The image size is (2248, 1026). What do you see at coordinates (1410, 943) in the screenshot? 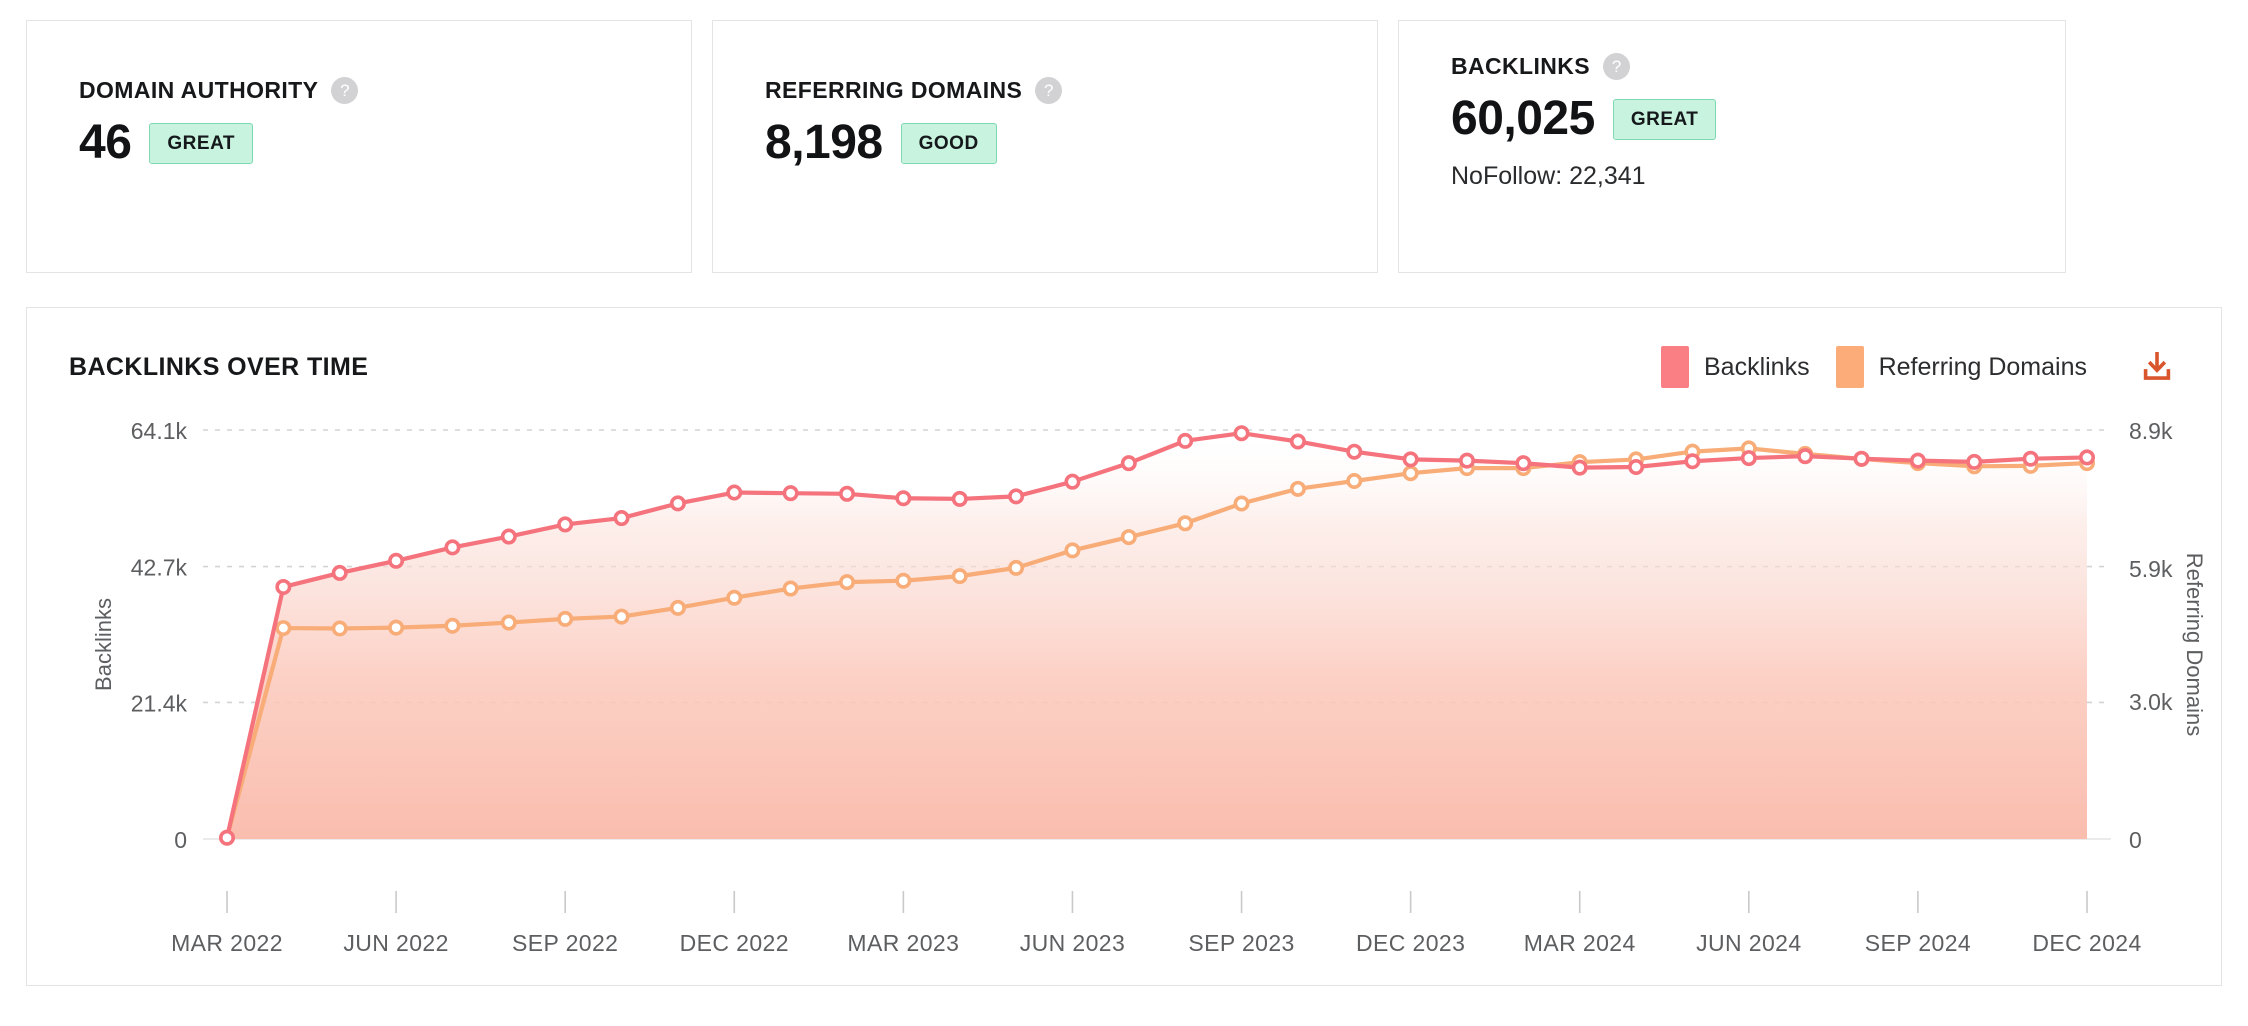
I see `x-axis-tick: DEC 2023` at bounding box center [1410, 943].